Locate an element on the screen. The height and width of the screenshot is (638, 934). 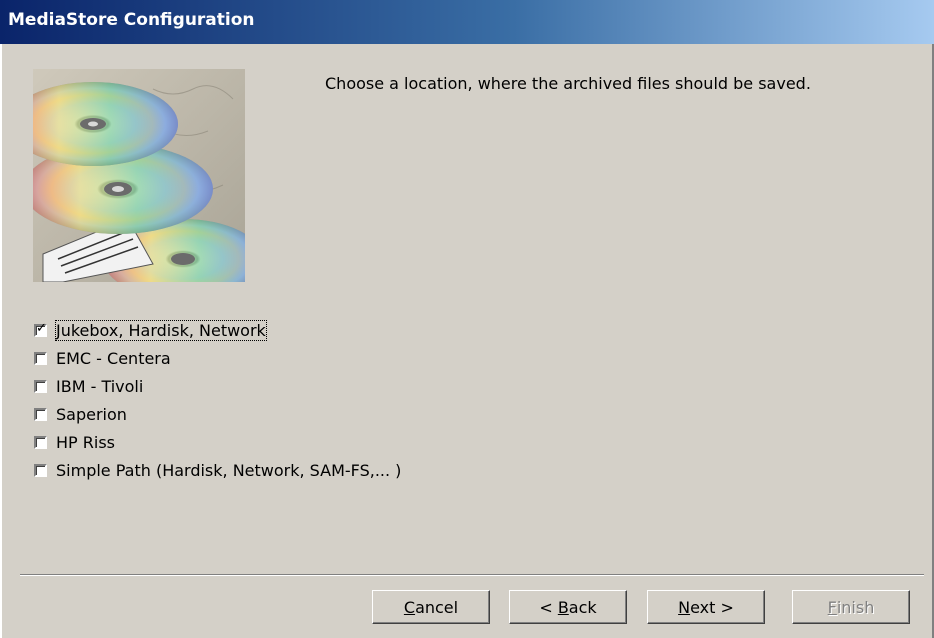
window-title: MediaStore Configuration is located at coordinates (131, 20).